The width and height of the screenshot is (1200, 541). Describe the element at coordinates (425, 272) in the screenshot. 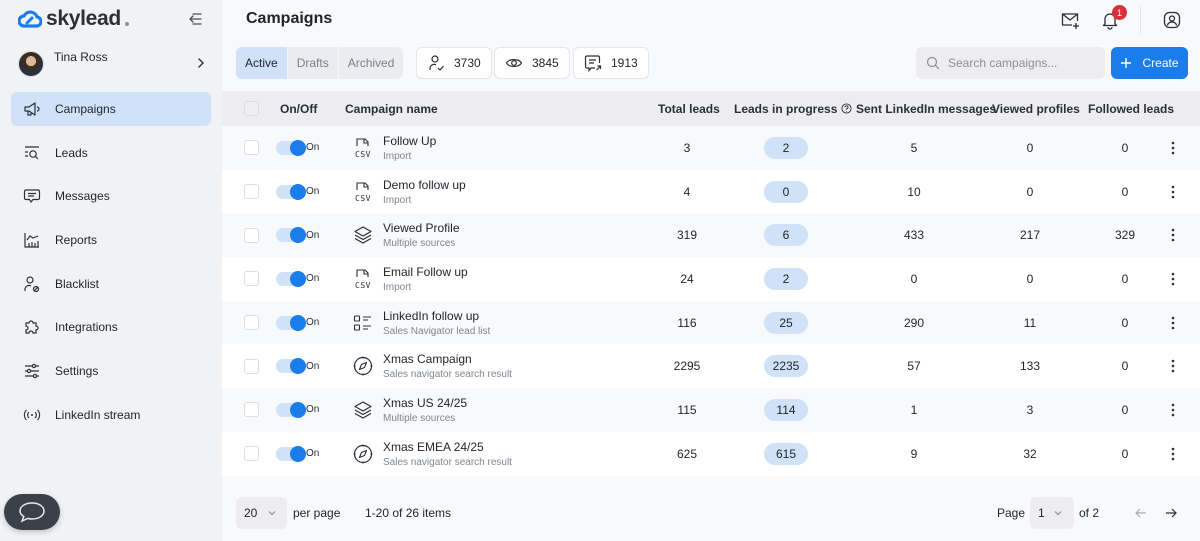

I see `campaign-name: Email Follow up` at that location.